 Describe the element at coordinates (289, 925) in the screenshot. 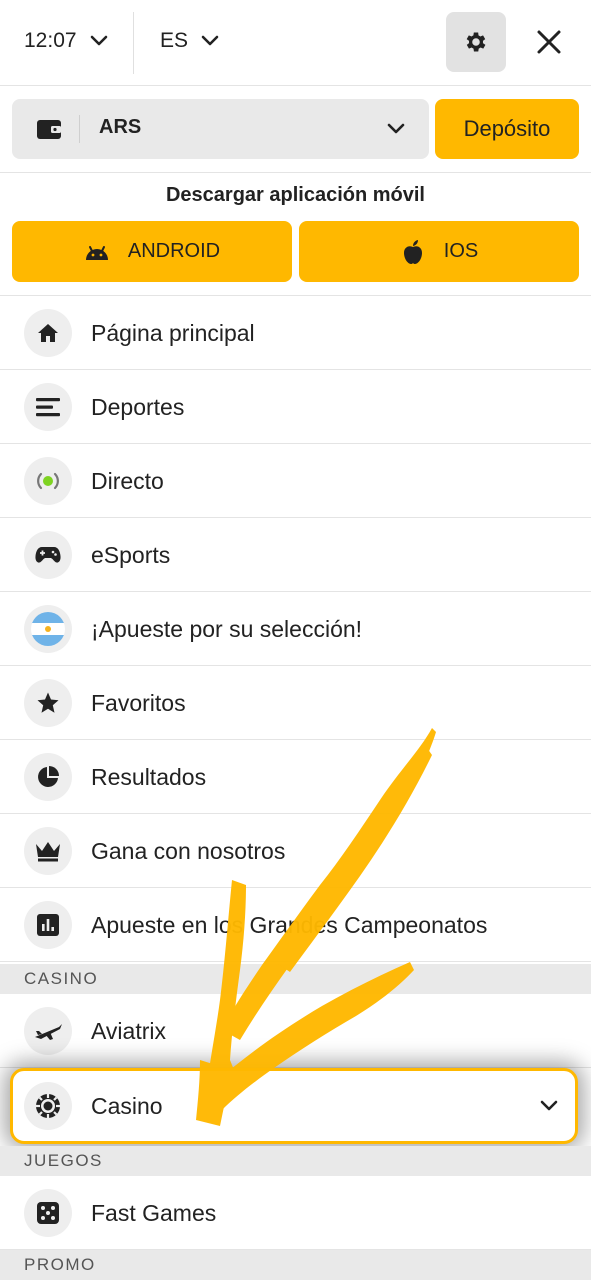

I see `menu-item-label: Apueste en los Grandes Campeonatos` at that location.